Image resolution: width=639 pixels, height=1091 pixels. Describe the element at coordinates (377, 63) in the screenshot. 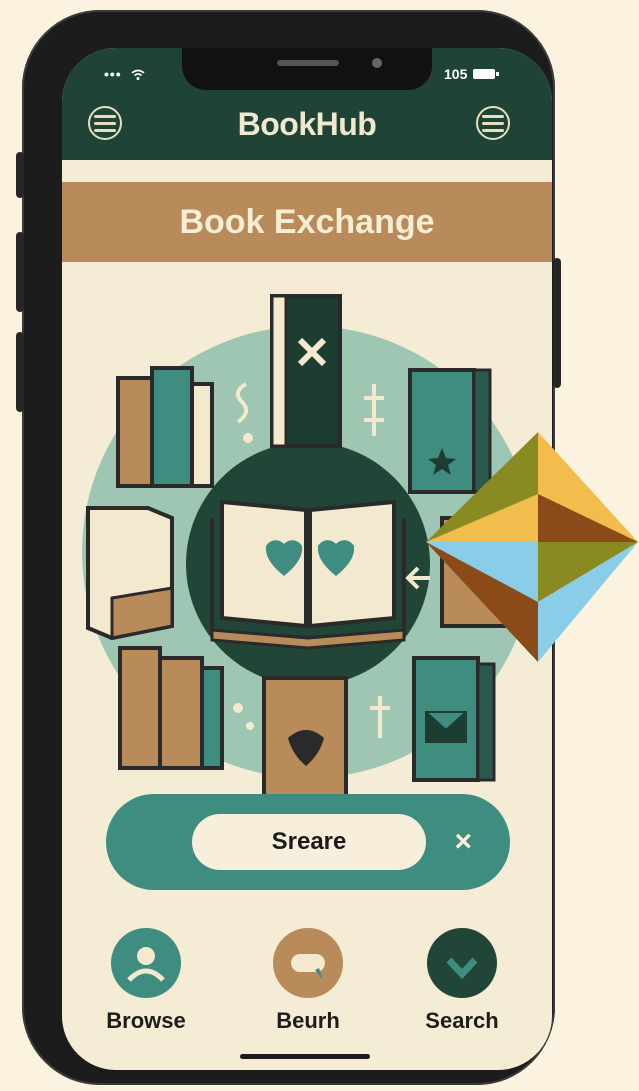

I see `camera-lens` at that location.